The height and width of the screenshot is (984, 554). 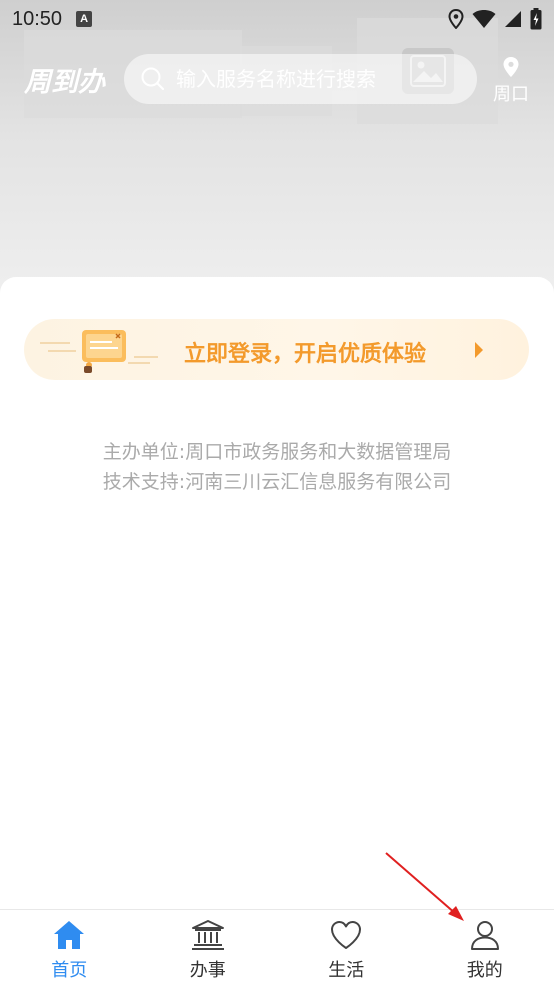 What do you see at coordinates (207, 935) in the screenshot?
I see `government-building-icon` at bounding box center [207, 935].